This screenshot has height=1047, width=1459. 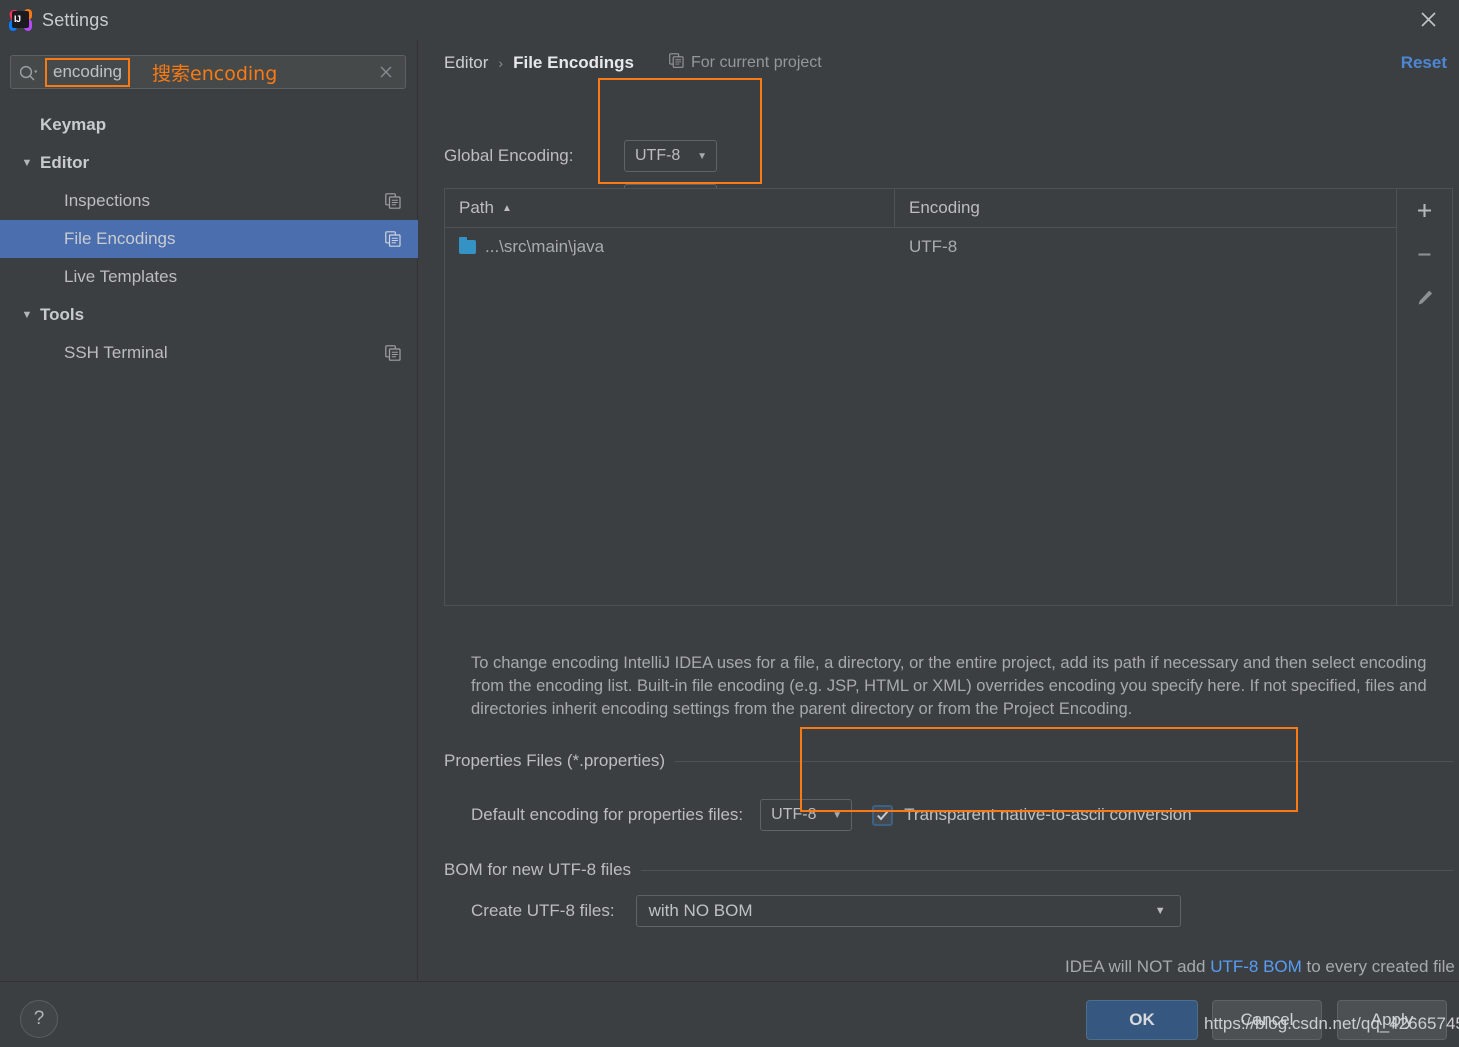 What do you see at coordinates (466, 63) in the screenshot?
I see `breadcrumb-parent: Editor` at bounding box center [466, 63].